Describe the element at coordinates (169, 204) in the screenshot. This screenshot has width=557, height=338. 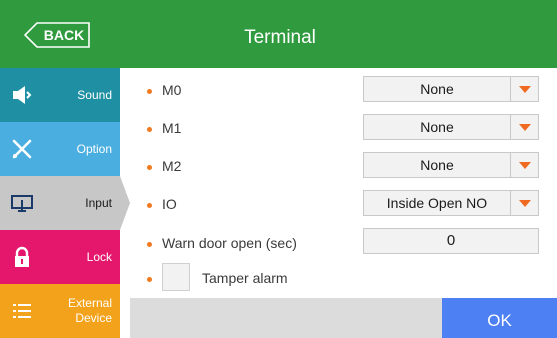
I see `io-label: IO` at that location.